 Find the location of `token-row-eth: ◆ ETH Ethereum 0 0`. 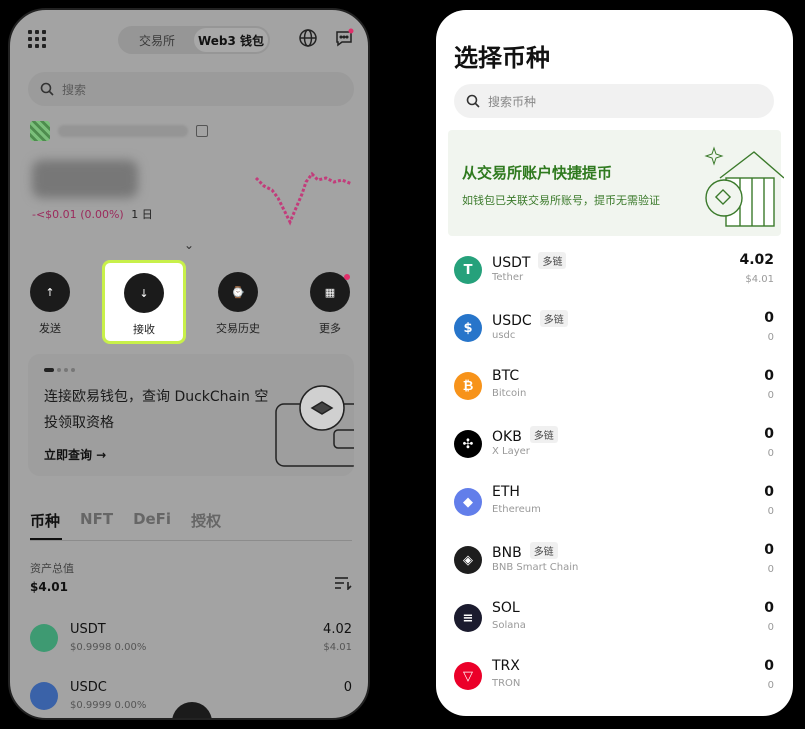

token-row-eth: ◆ ETH Ethereum 0 0 is located at coordinates (614, 507).